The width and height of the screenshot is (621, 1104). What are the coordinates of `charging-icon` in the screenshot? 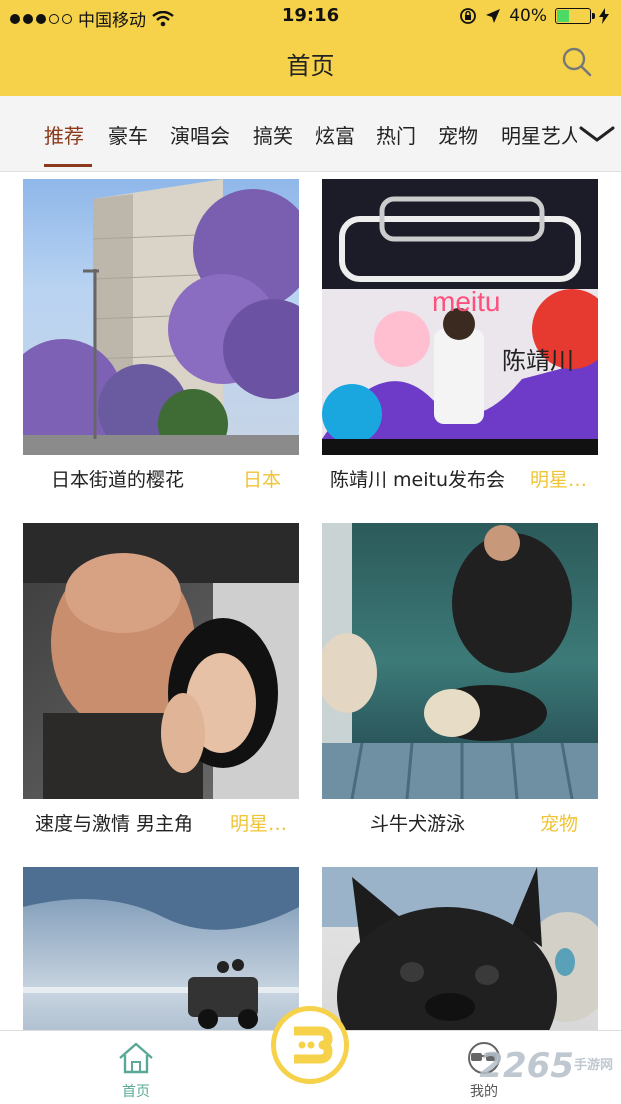 It's located at (604, 16).